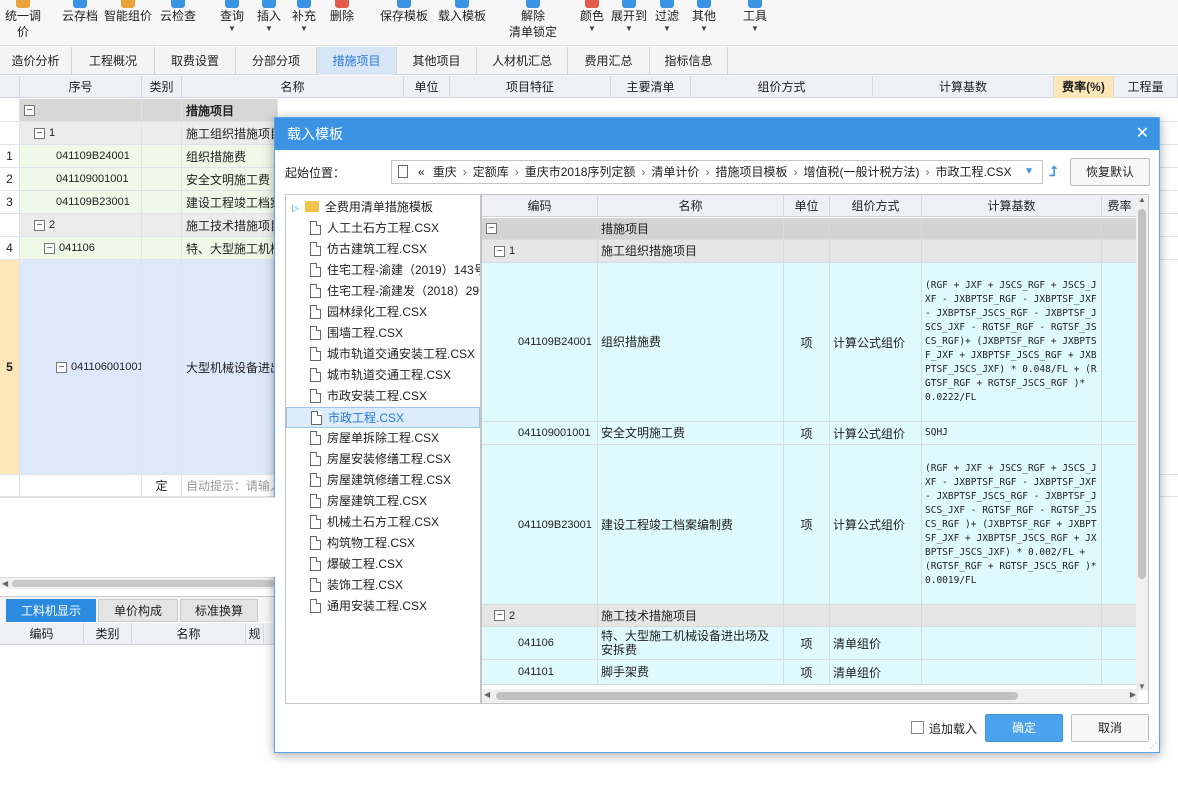 The width and height of the screenshot is (1178, 798). Describe the element at coordinates (383, 207) in the screenshot. I see `tree-root-folder: ▷ 全费用清单措施模板` at that location.